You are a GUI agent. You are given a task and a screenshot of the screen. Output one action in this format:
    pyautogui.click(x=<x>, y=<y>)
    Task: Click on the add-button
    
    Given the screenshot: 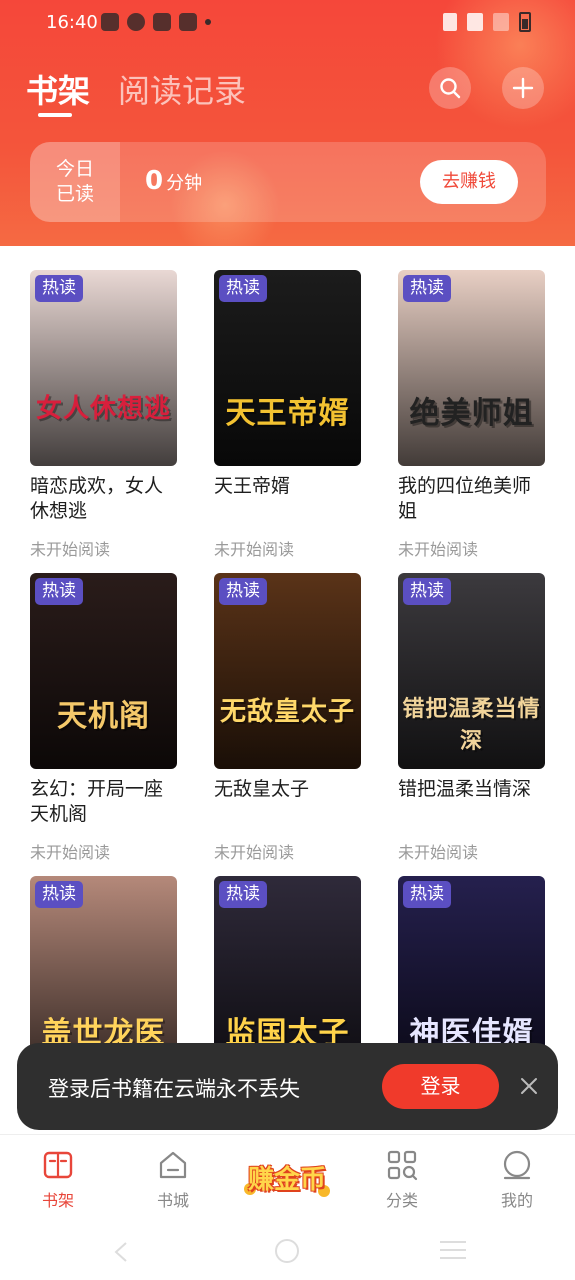 What is the action you would take?
    pyautogui.click(x=523, y=88)
    